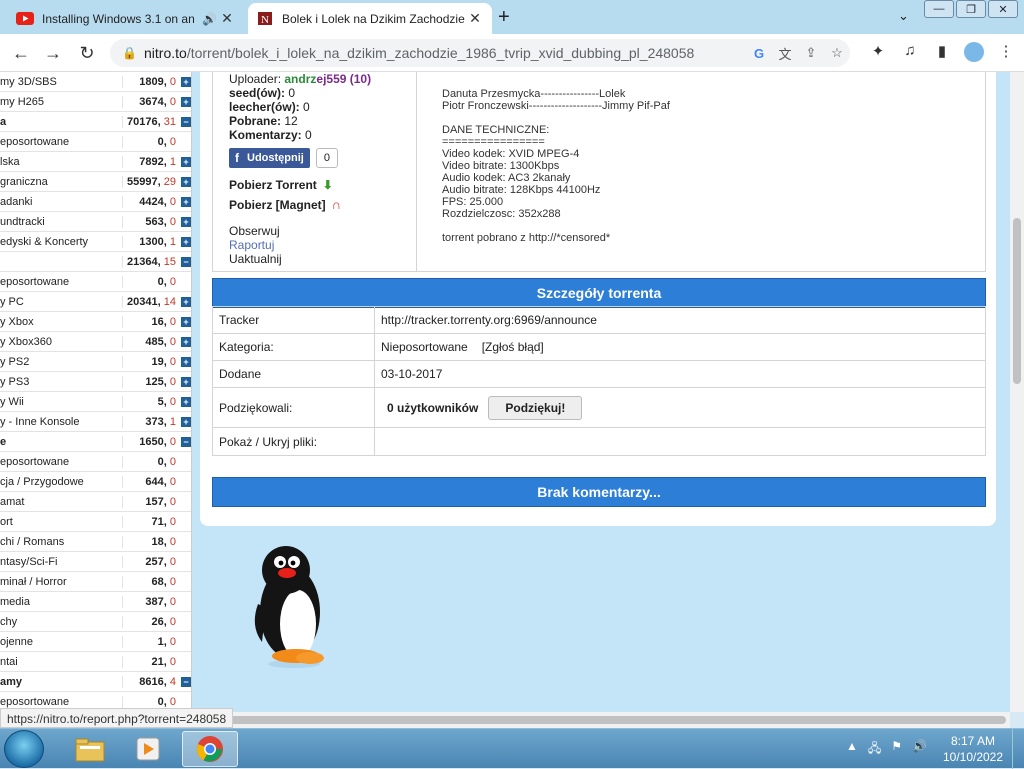 Image resolution: width=1024 pixels, height=769 pixels. What do you see at coordinates (61, 422) in the screenshot?
I see `category-name: y - Inne Konsole` at bounding box center [61, 422].